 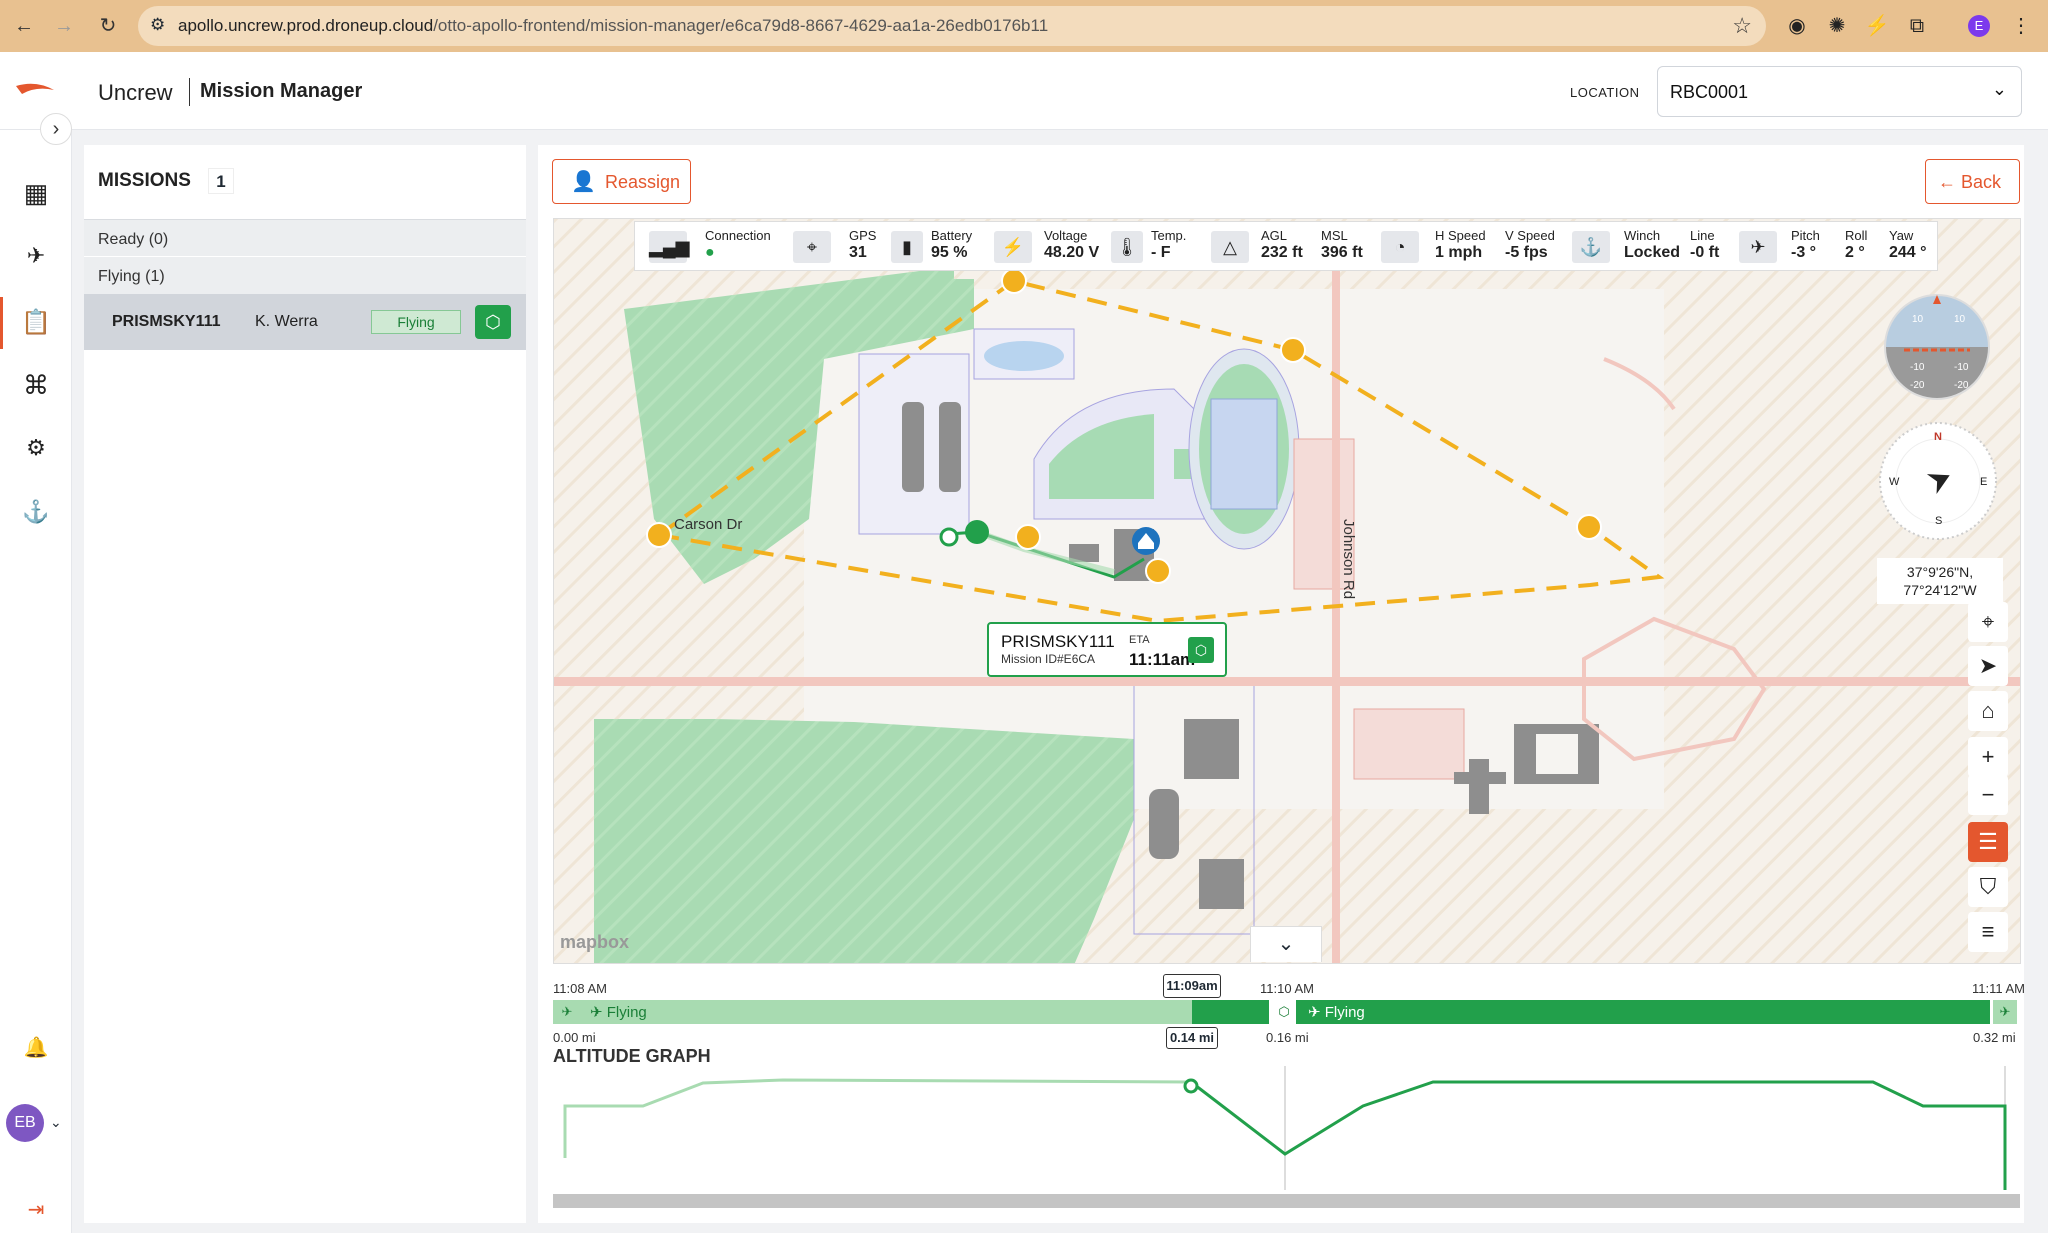 What do you see at coordinates (64, 26) in the screenshot?
I see `forward-arrow-icon: →` at bounding box center [64, 26].